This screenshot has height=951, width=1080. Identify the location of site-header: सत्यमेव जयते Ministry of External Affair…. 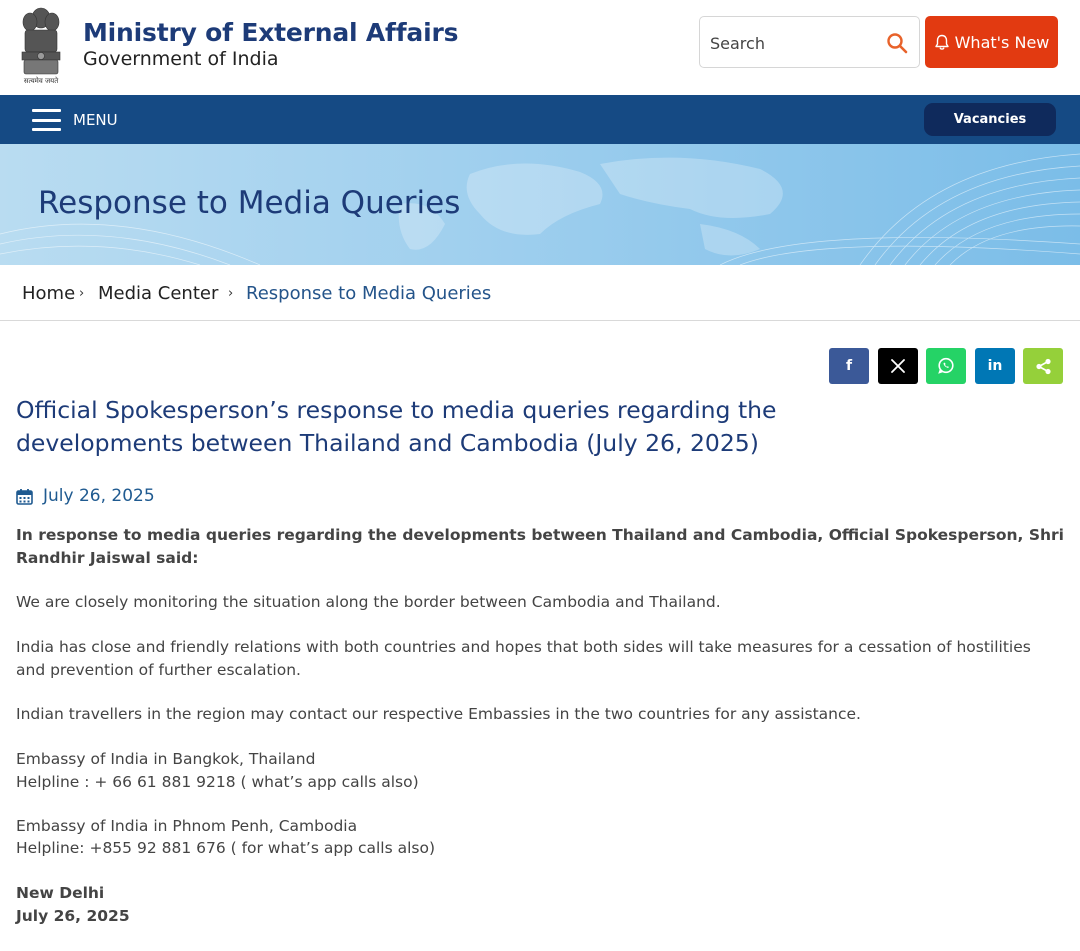
(540, 47).